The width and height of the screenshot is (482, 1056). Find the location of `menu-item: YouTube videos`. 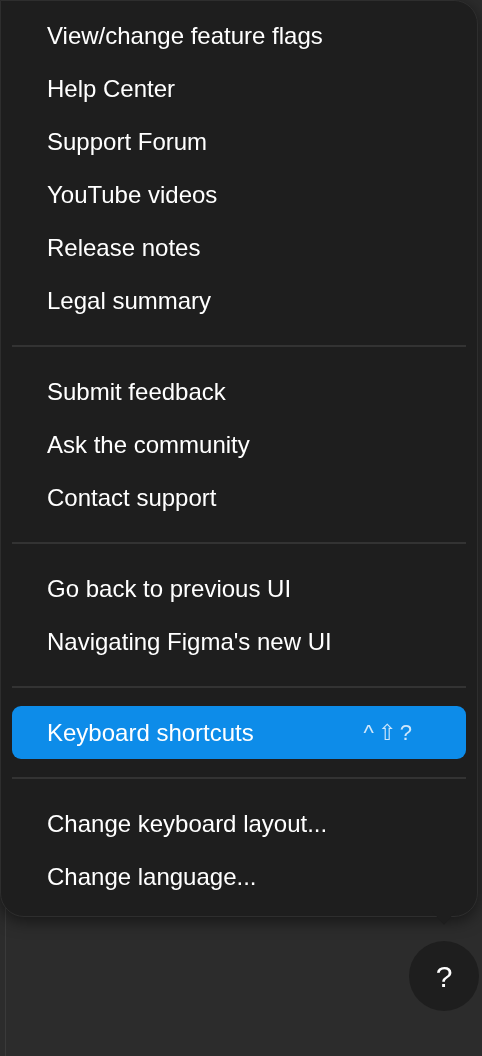

menu-item: YouTube videos is located at coordinates (239, 194).